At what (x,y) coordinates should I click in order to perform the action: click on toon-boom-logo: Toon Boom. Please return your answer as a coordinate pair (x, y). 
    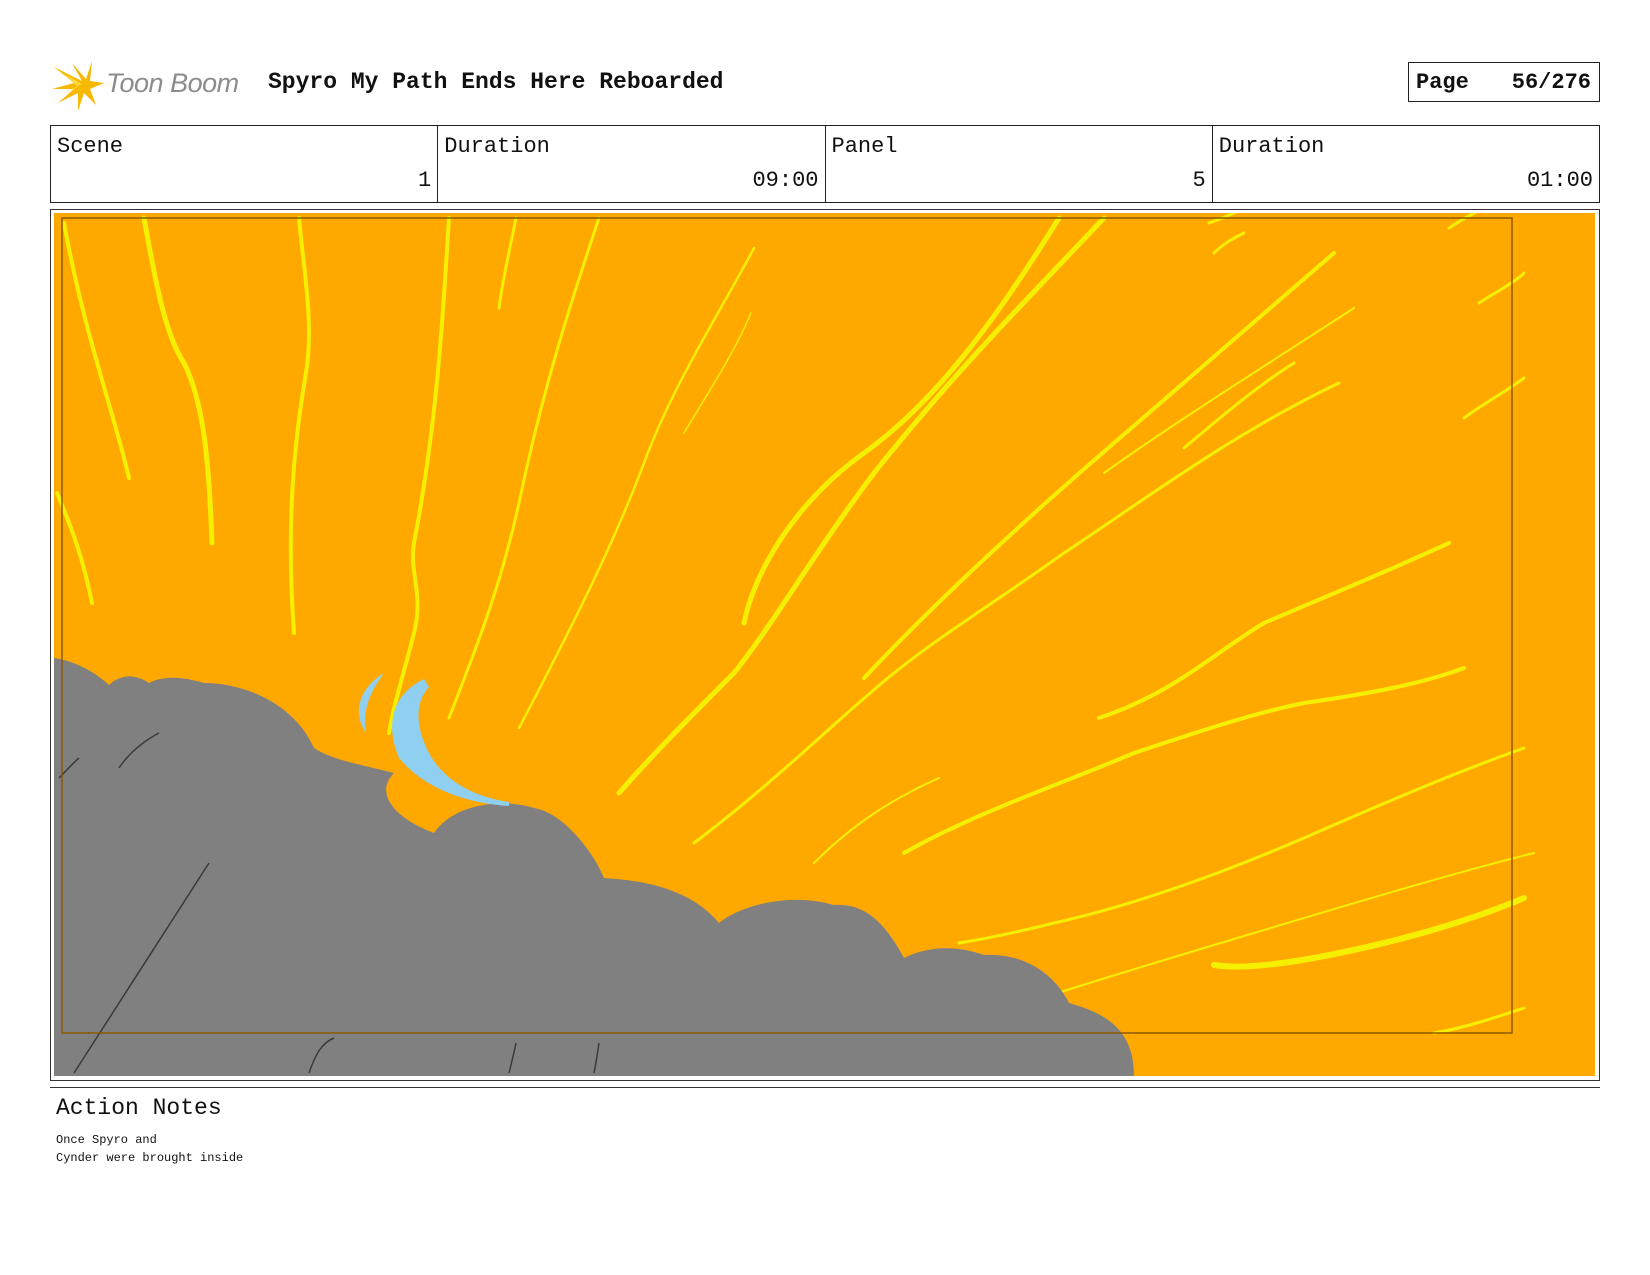
    Looking at the image, I should click on (150, 85).